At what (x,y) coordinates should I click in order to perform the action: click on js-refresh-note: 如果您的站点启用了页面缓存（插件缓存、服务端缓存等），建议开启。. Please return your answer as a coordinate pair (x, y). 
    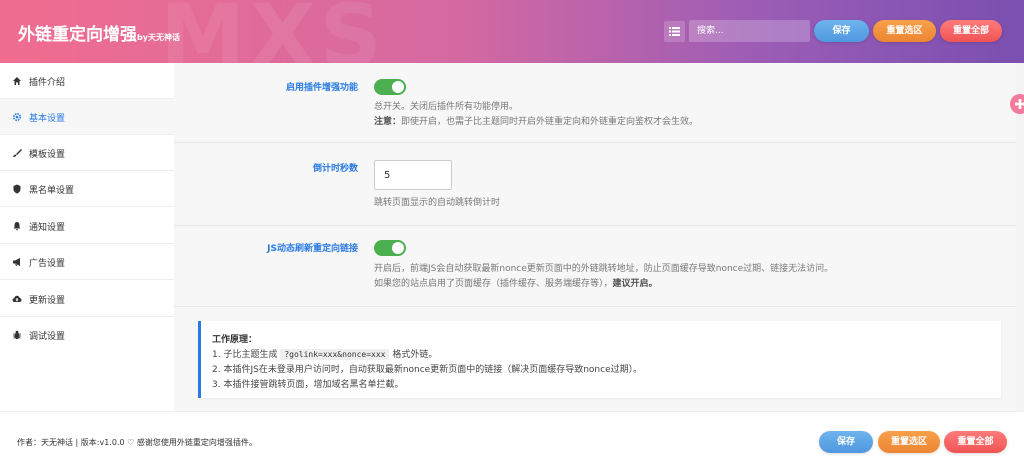
    Looking at the image, I should click on (516, 284).